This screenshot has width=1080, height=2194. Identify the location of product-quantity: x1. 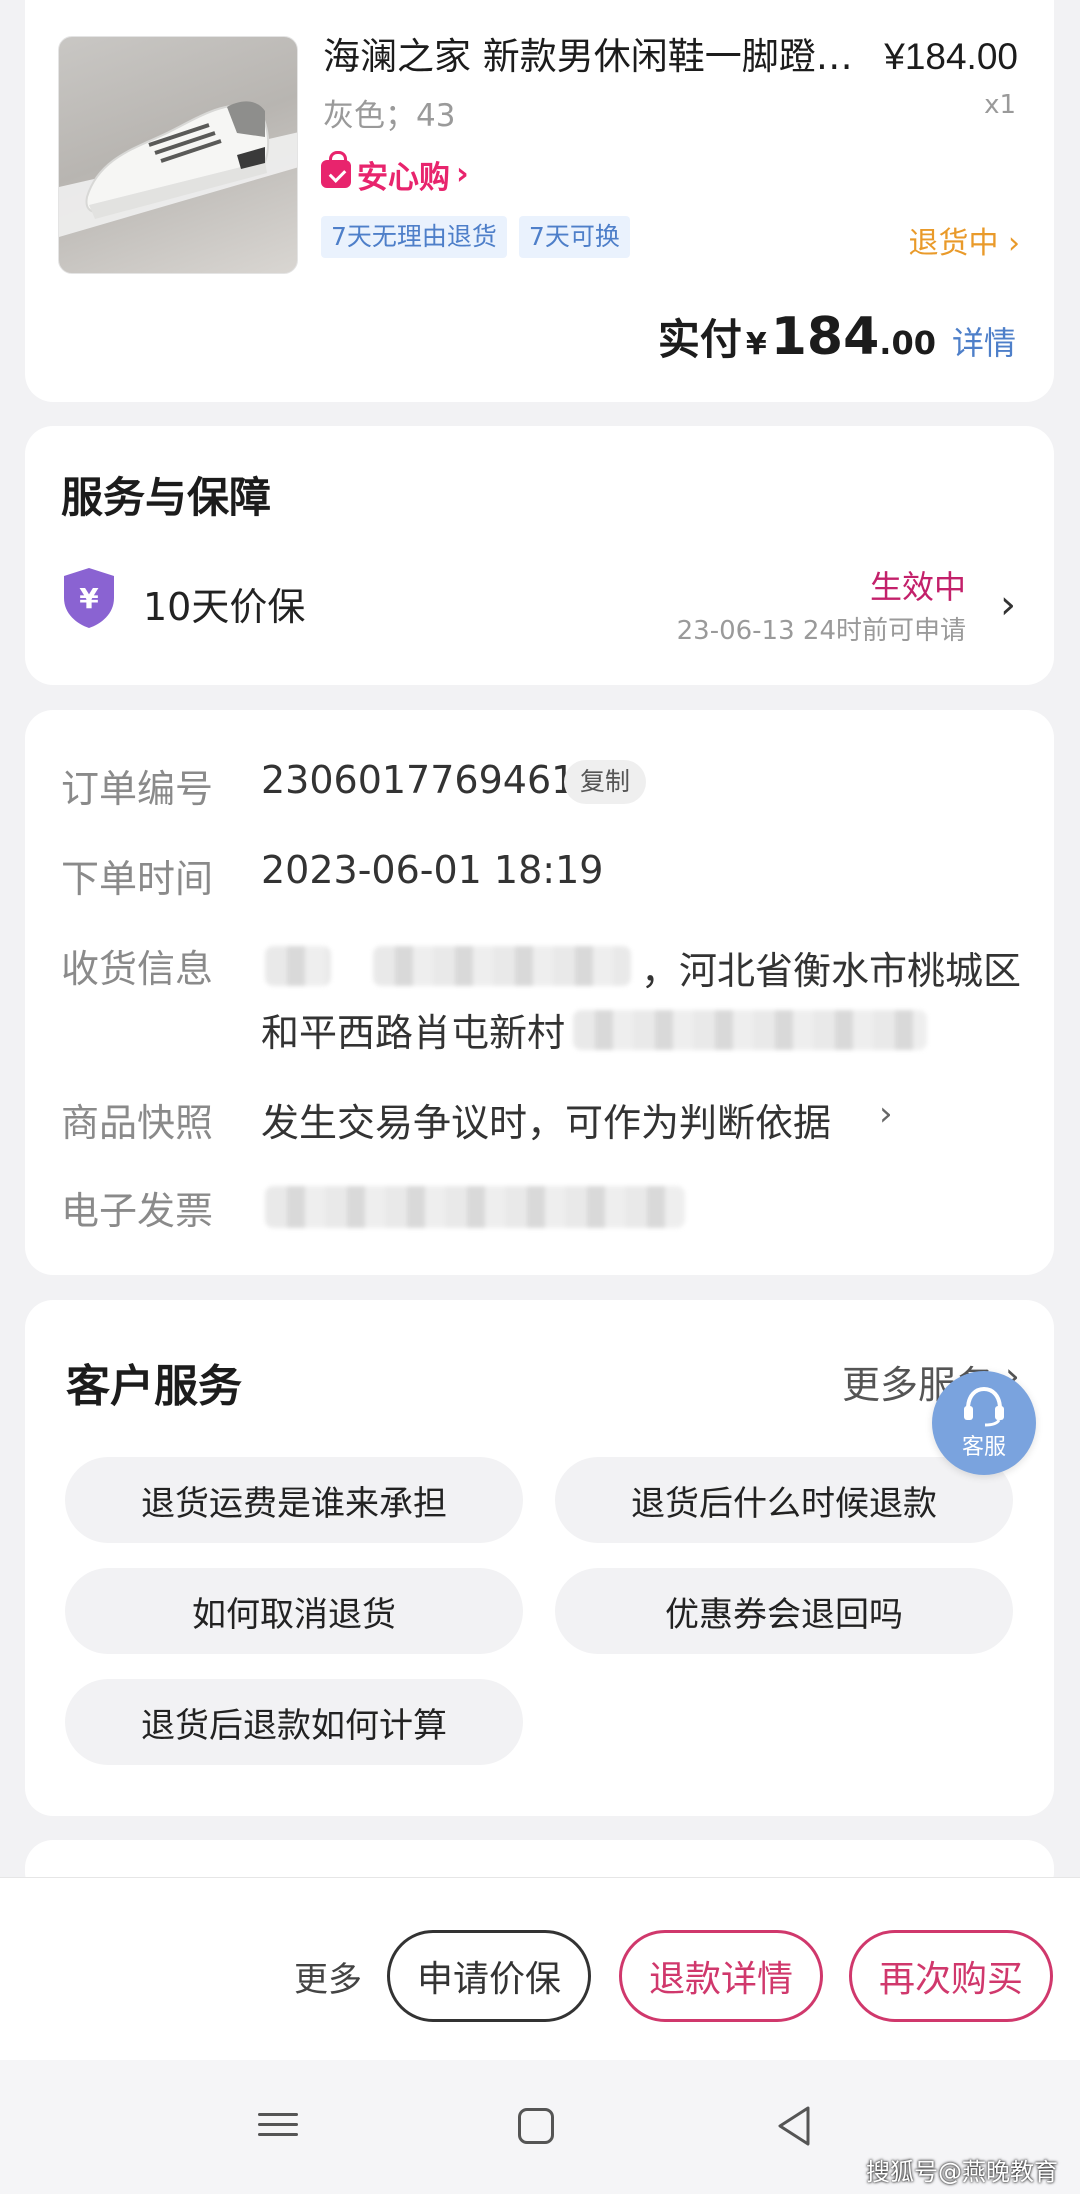
(1000, 105).